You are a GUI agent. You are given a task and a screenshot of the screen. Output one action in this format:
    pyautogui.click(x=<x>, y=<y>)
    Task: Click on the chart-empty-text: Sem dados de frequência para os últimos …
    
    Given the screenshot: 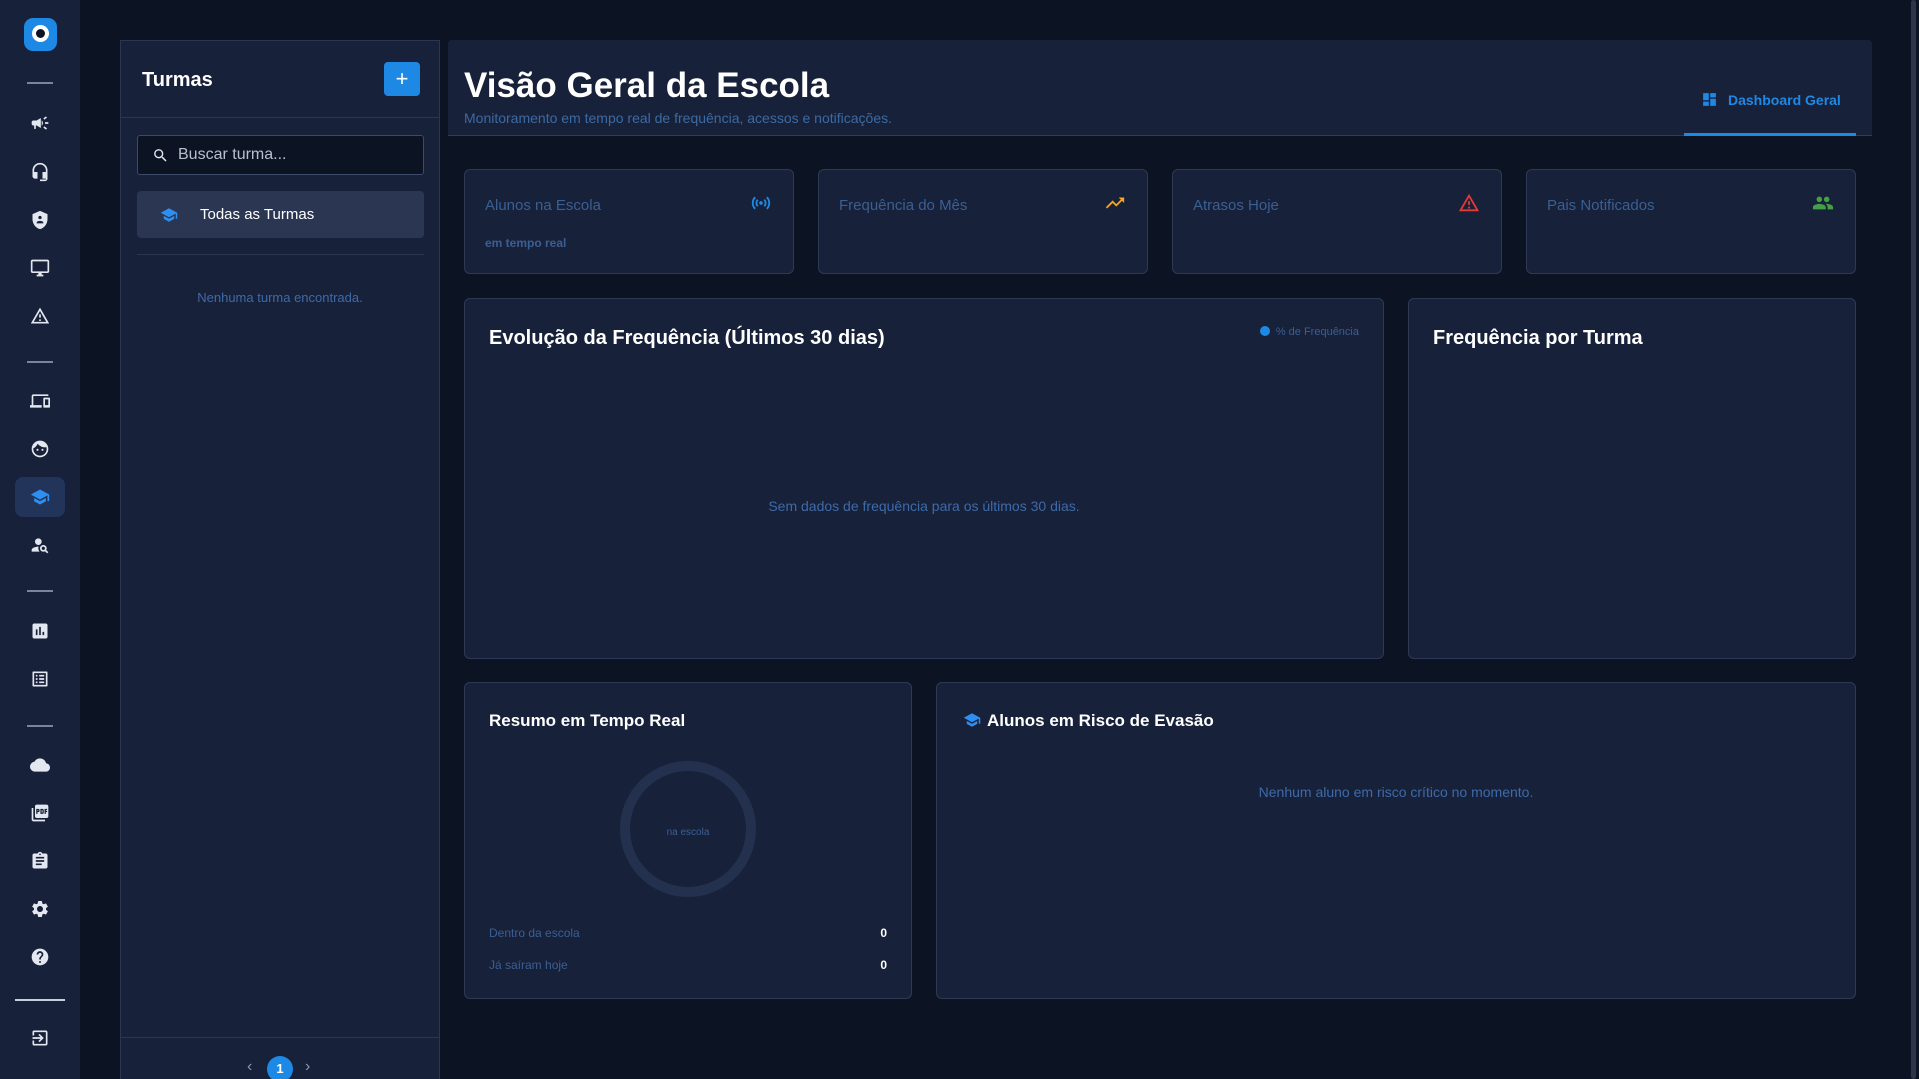 What is the action you would take?
    pyautogui.click(x=924, y=506)
    